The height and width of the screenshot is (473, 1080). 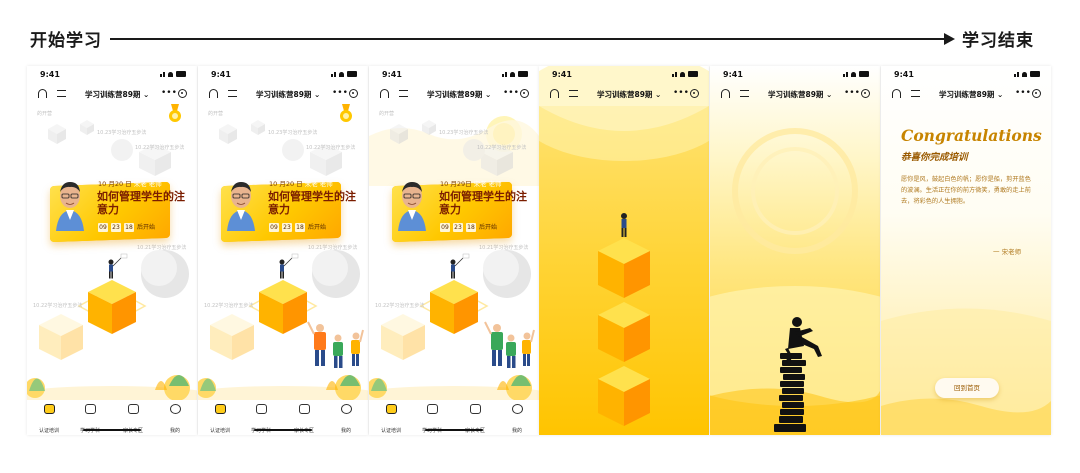 I want to click on person-flag-icon, so click(x=118, y=266).